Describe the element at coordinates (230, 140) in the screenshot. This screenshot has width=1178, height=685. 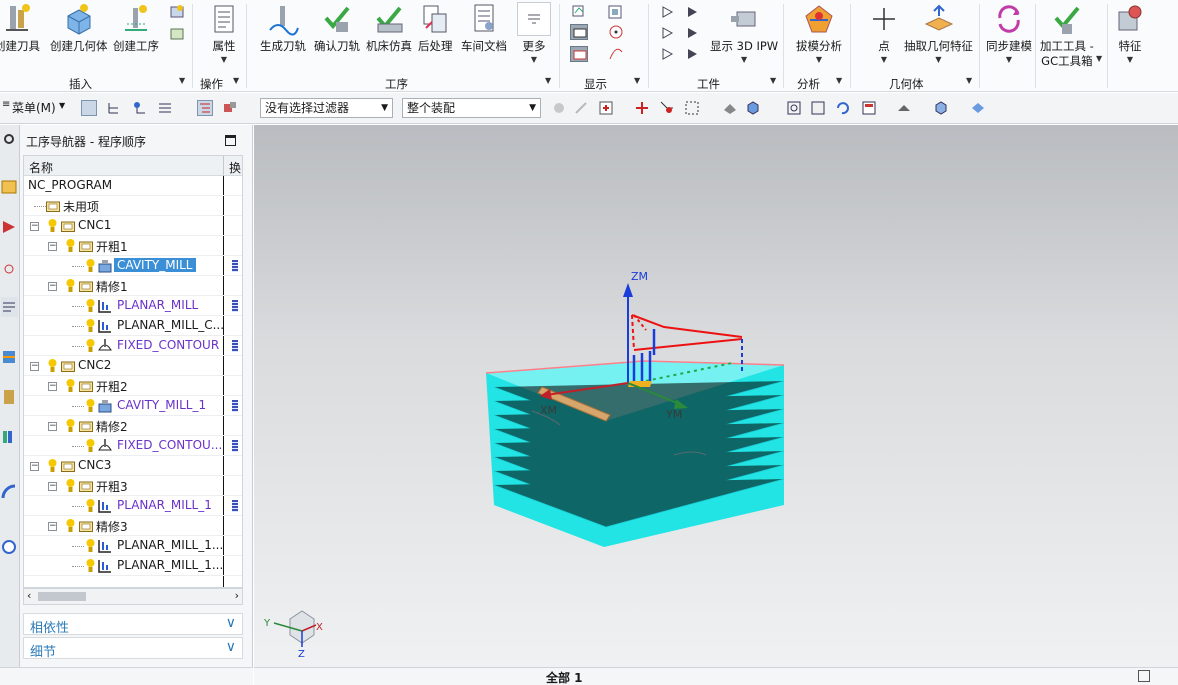
I see `maximize-icon` at that location.